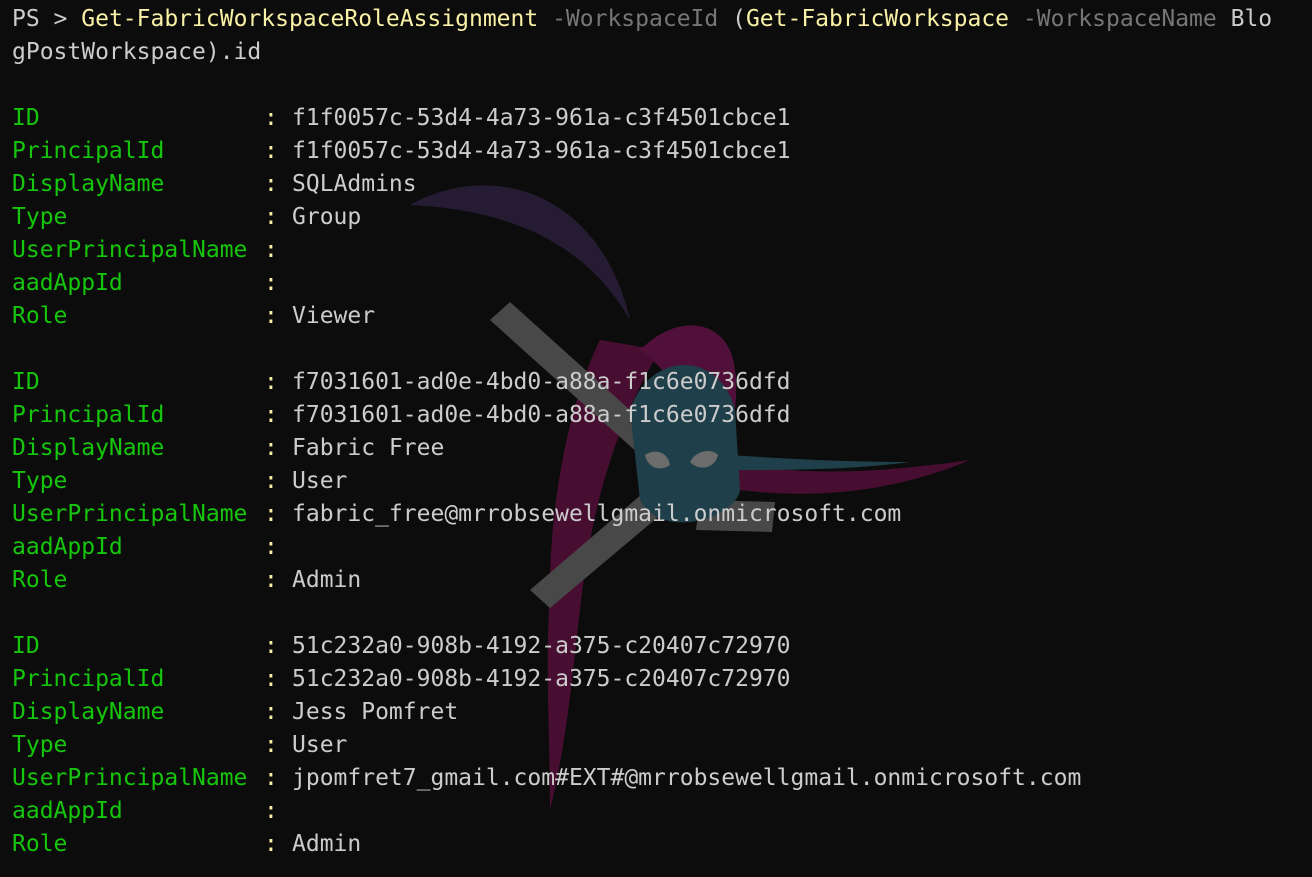  Describe the element at coordinates (657, 250) in the screenshot. I see `record-field: UserPrincipalName:` at that location.